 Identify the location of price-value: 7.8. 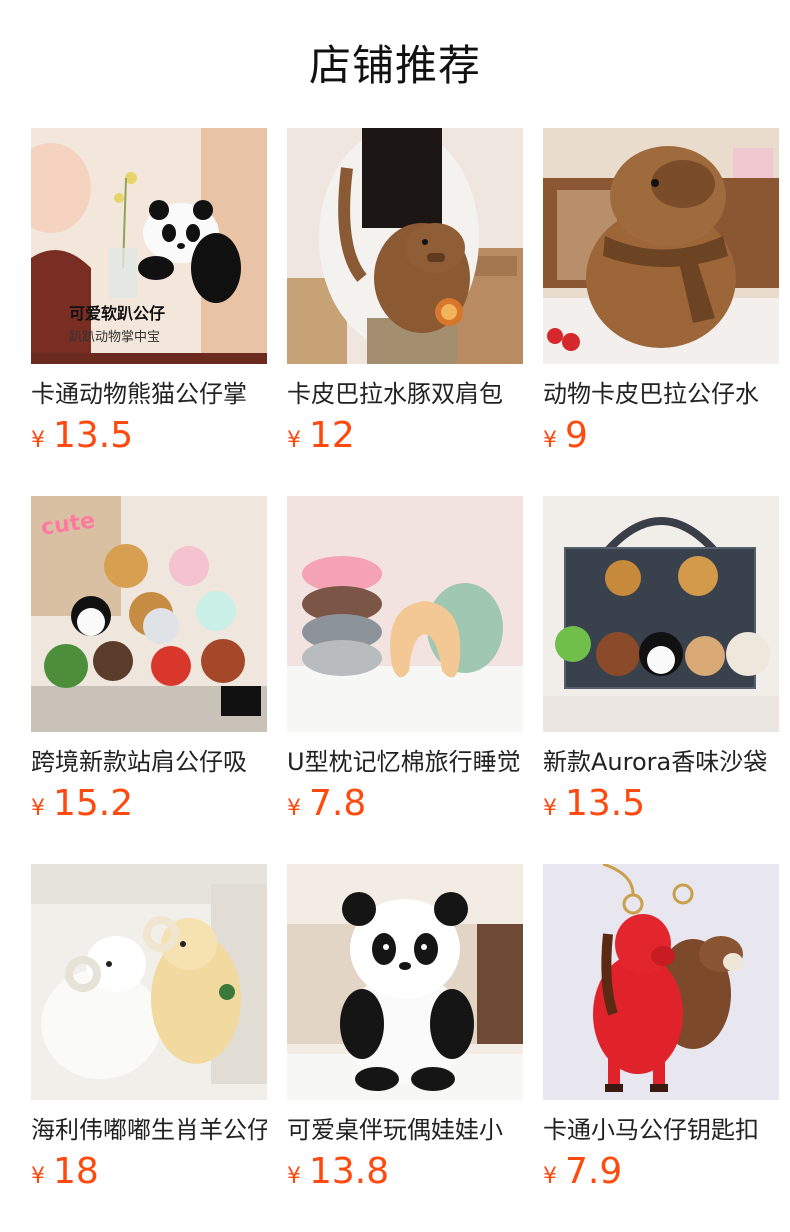
(338, 803).